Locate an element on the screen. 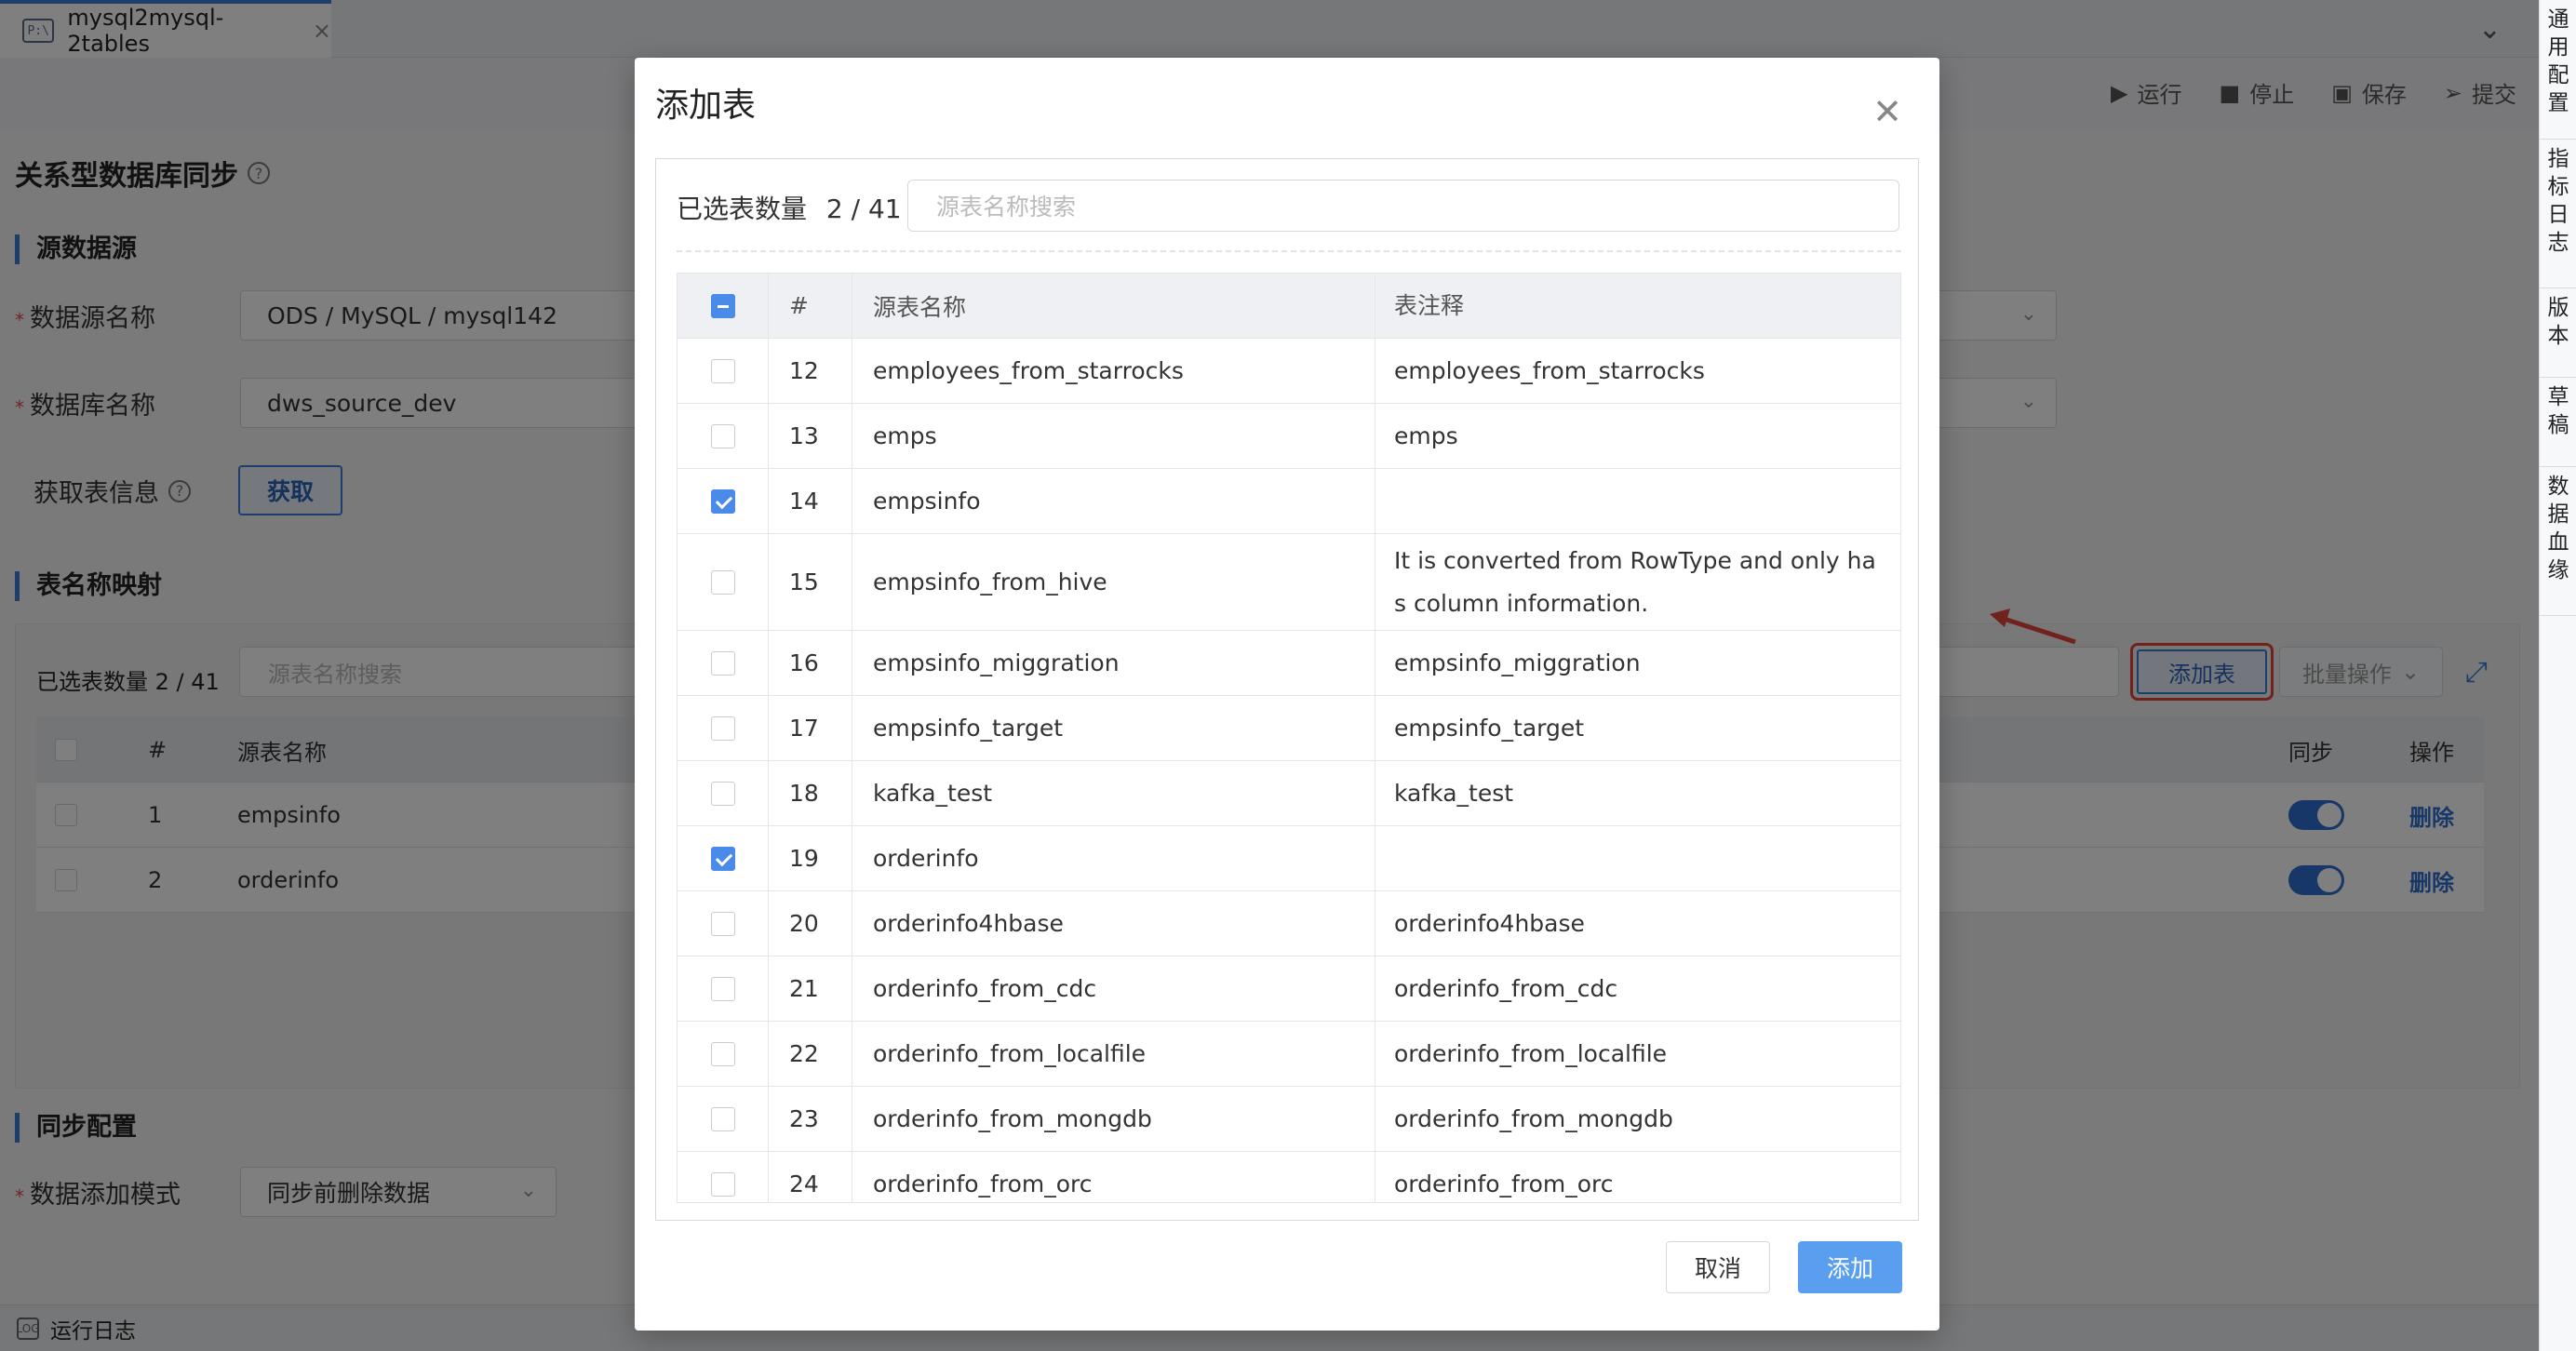  row-num: 17 is located at coordinates (810, 728).